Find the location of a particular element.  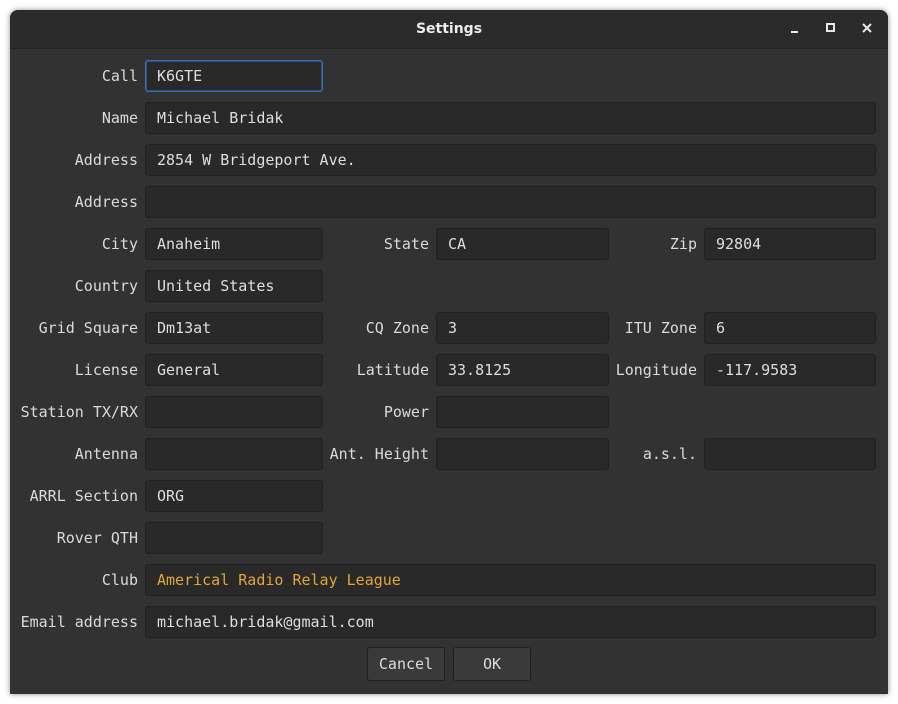

maximize-icon is located at coordinates (831, 29).